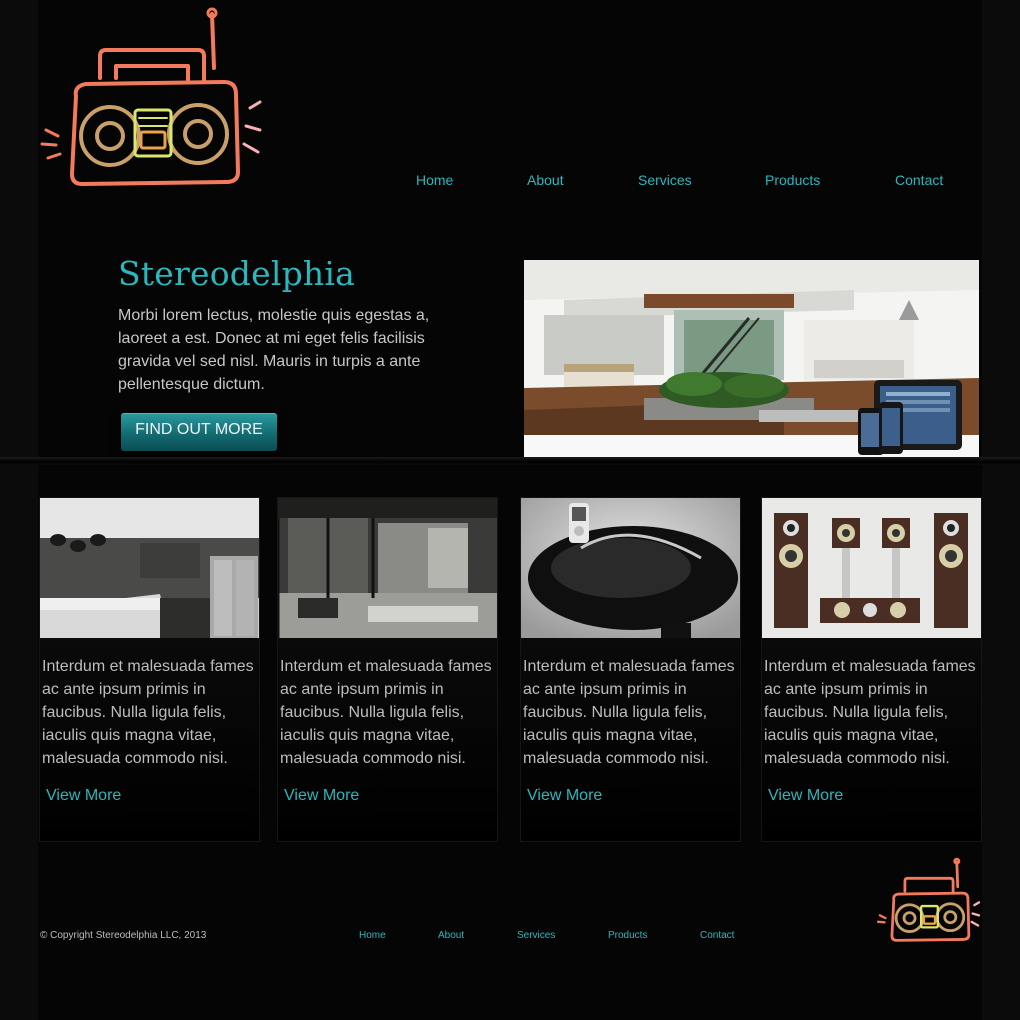 The image size is (1020, 1020). Describe the element at coordinates (510, 937) in the screenshot. I see `footer-nav: Home About Services Products Contact` at that location.